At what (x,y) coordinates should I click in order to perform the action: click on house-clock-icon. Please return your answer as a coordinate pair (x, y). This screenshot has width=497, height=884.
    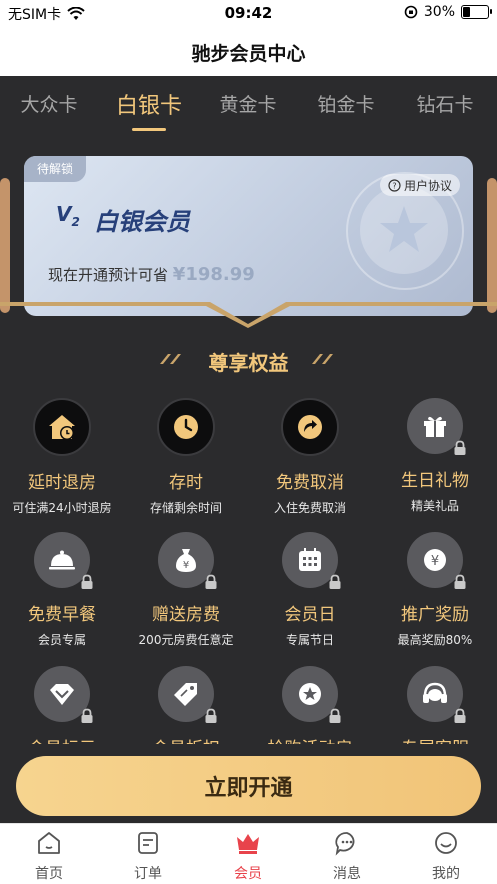
    Looking at the image, I should click on (62, 427).